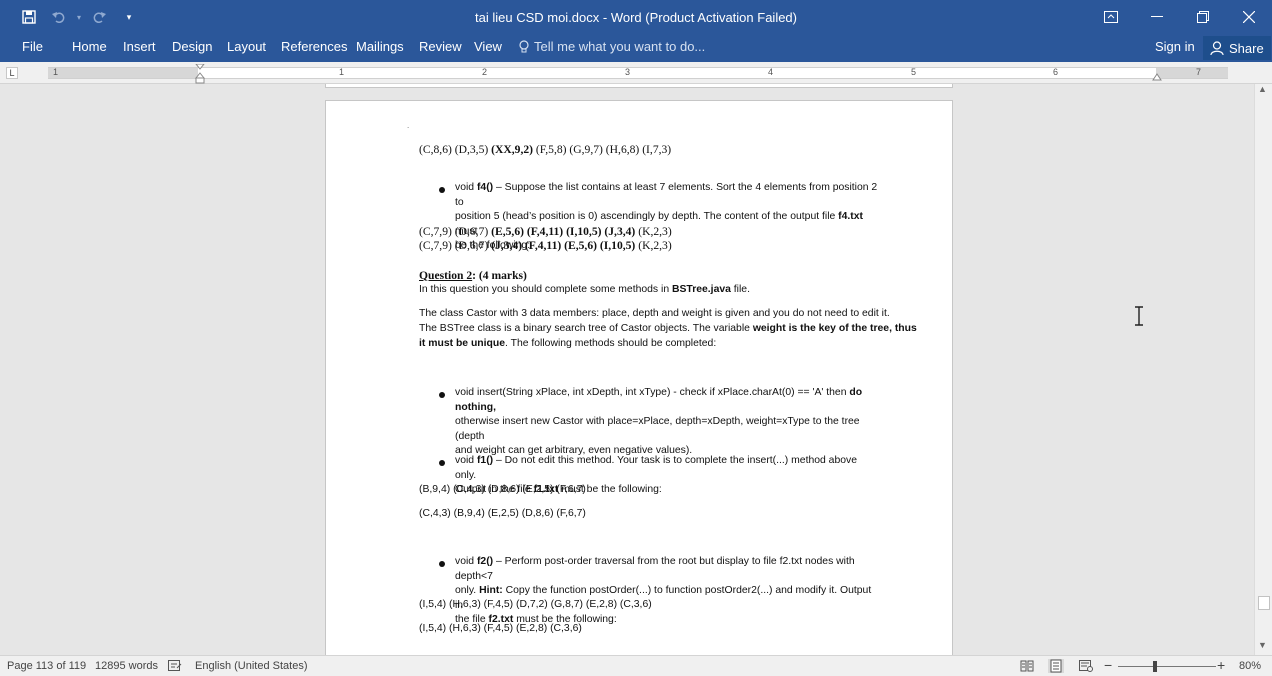  Describe the element at coordinates (1249, 17) in the screenshot. I see `close-button` at that location.